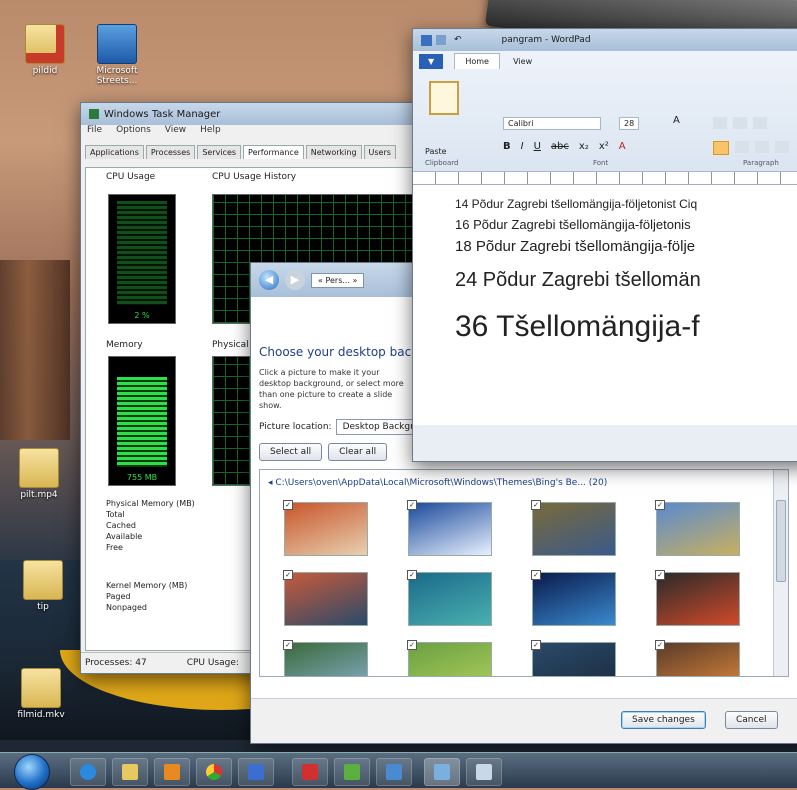  What do you see at coordinates (295, 280) in the screenshot?
I see `forward-arrow-icon: ▶` at bounding box center [295, 280].